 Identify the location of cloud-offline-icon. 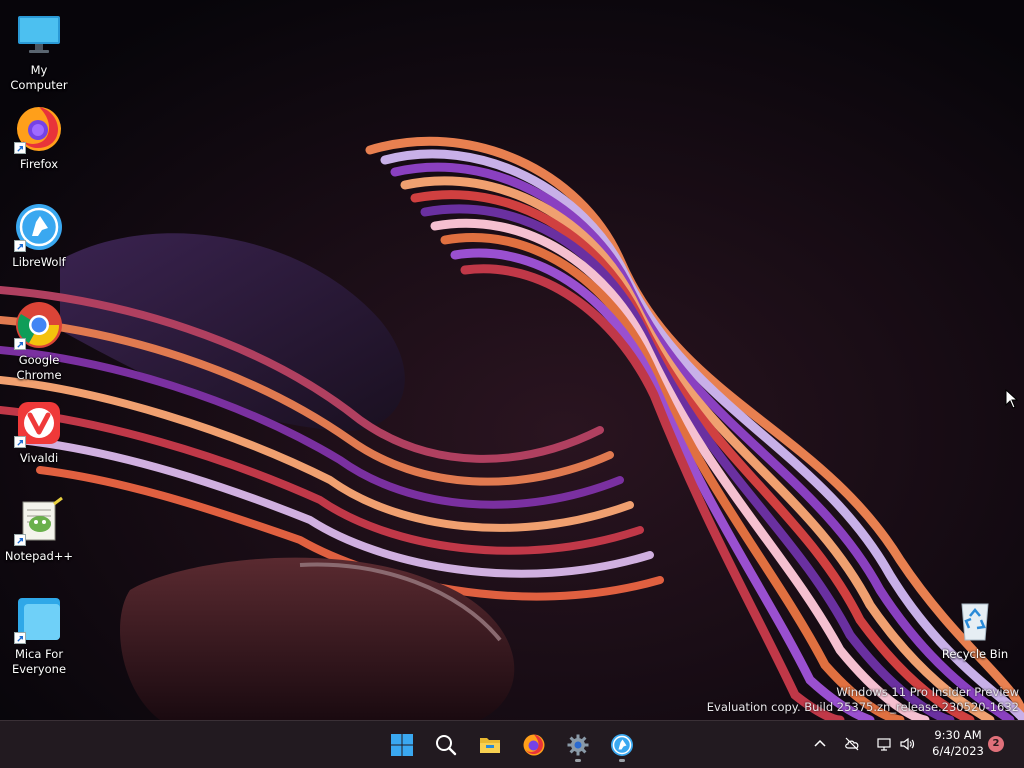
(852, 744).